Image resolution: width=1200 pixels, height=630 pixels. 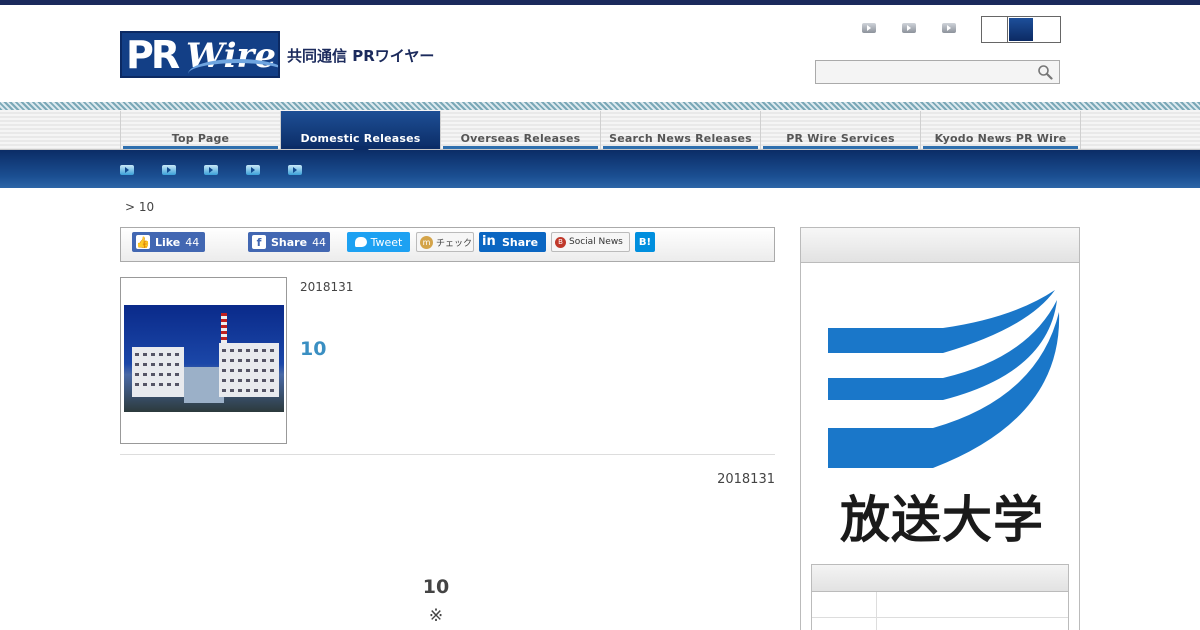 What do you see at coordinates (200, 54) in the screenshot?
I see `prwire-logo-mark: PR Wire` at bounding box center [200, 54].